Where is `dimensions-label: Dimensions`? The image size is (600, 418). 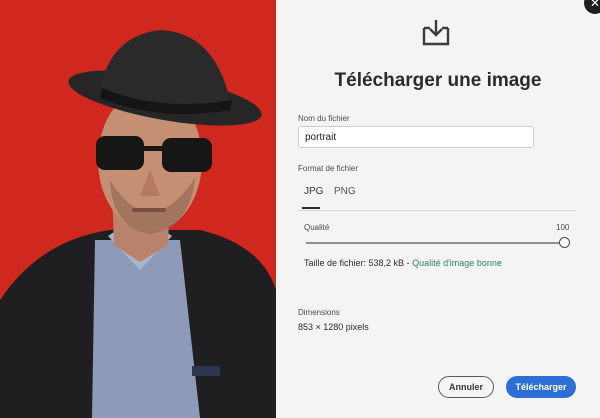 dimensions-label: Dimensions is located at coordinates (319, 312).